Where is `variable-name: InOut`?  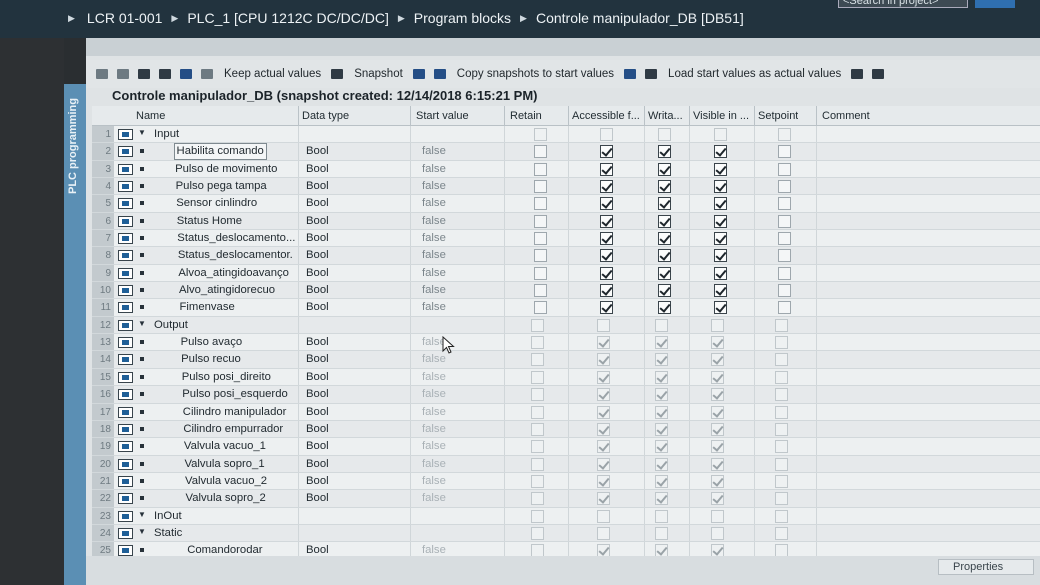 variable-name: InOut is located at coordinates (168, 516).